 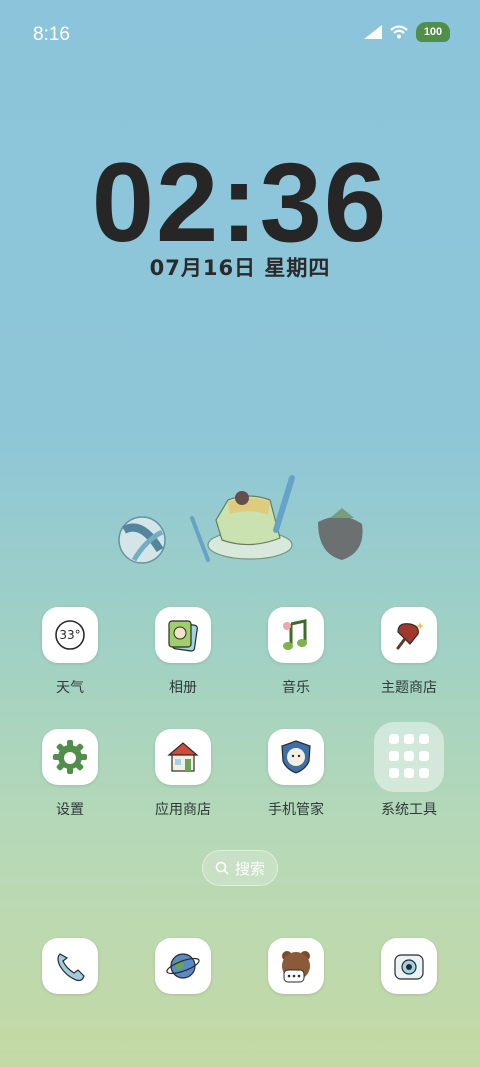 I want to click on lock-date: 07月16日 星期四, so click(x=240, y=268).